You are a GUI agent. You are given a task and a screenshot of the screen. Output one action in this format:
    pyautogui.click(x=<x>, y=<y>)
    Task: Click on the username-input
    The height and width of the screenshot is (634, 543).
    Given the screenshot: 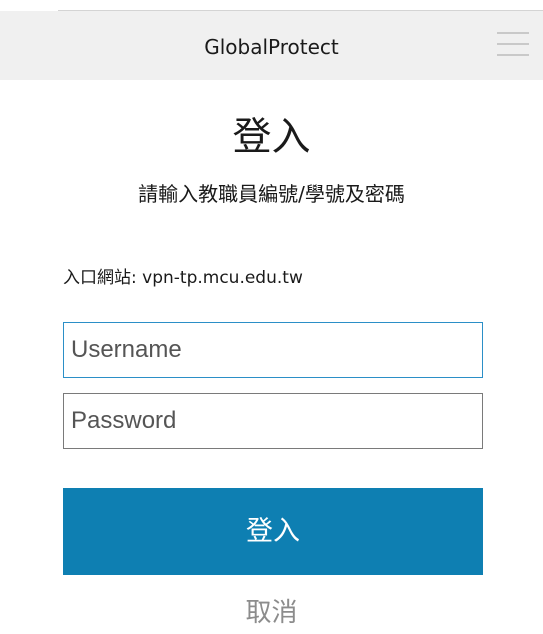 What is the action you would take?
    pyautogui.click(x=273, y=350)
    